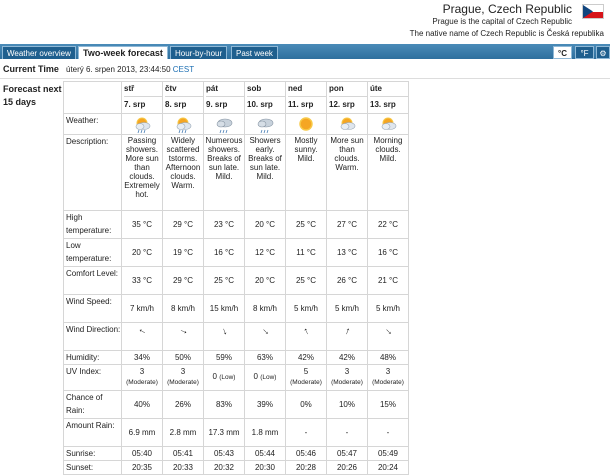  What do you see at coordinates (92, 97) in the screenshot?
I see `row-label-empty` at bounding box center [92, 97].